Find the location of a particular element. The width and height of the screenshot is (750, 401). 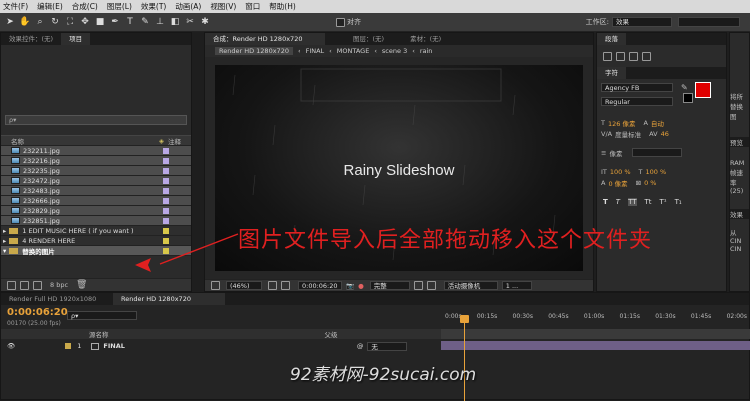

transparency-grid-icon is located at coordinates (431, 285).